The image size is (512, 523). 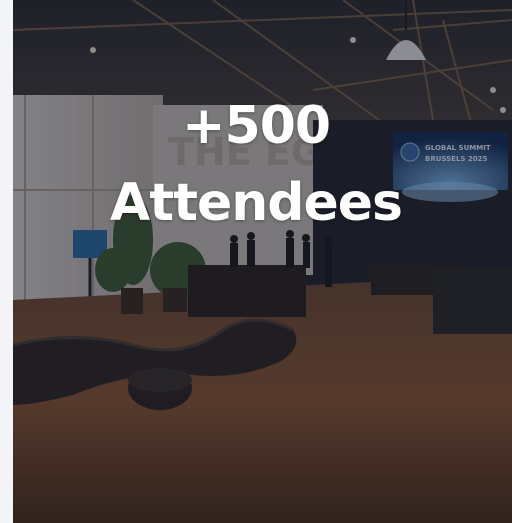 I want to click on page-edge, so click(x=6, y=261).